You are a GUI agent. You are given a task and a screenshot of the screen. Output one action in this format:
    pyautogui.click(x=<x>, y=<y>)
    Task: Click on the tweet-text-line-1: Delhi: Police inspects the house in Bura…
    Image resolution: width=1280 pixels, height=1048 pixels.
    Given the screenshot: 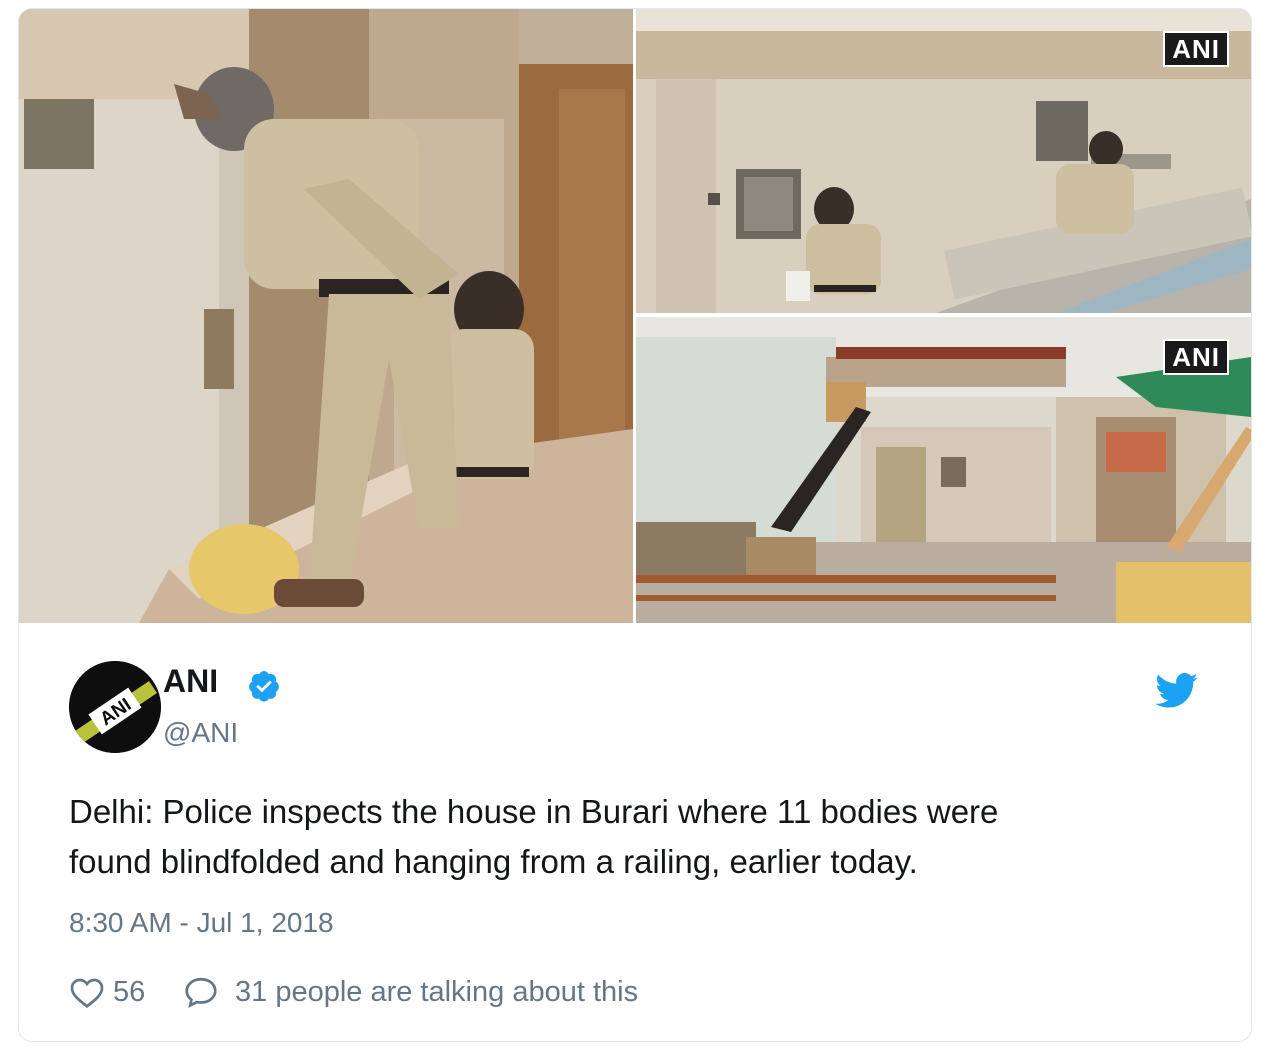 What is the action you would take?
    pyautogui.click(x=534, y=811)
    